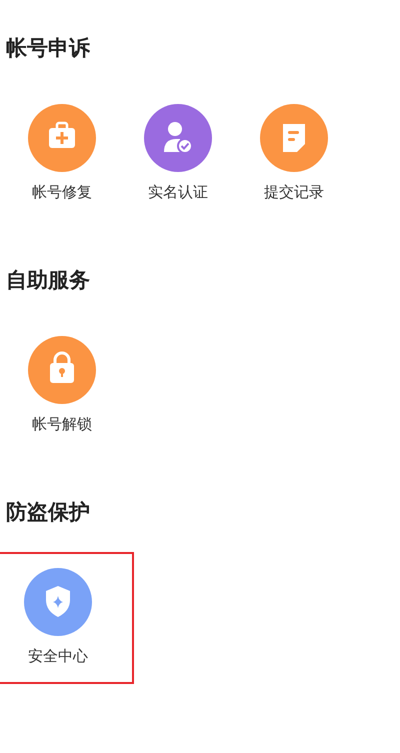 Image resolution: width=400 pixels, height=753 pixels. What do you see at coordinates (178, 138) in the screenshot?
I see `user-check-icon` at bounding box center [178, 138].